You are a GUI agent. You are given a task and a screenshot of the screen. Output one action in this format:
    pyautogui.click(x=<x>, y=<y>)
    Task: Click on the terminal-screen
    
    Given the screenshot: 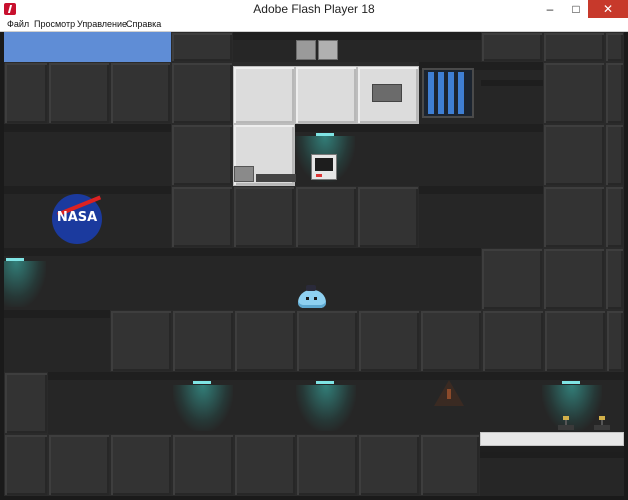 What is the action you would take?
    pyautogui.click(x=324, y=164)
    